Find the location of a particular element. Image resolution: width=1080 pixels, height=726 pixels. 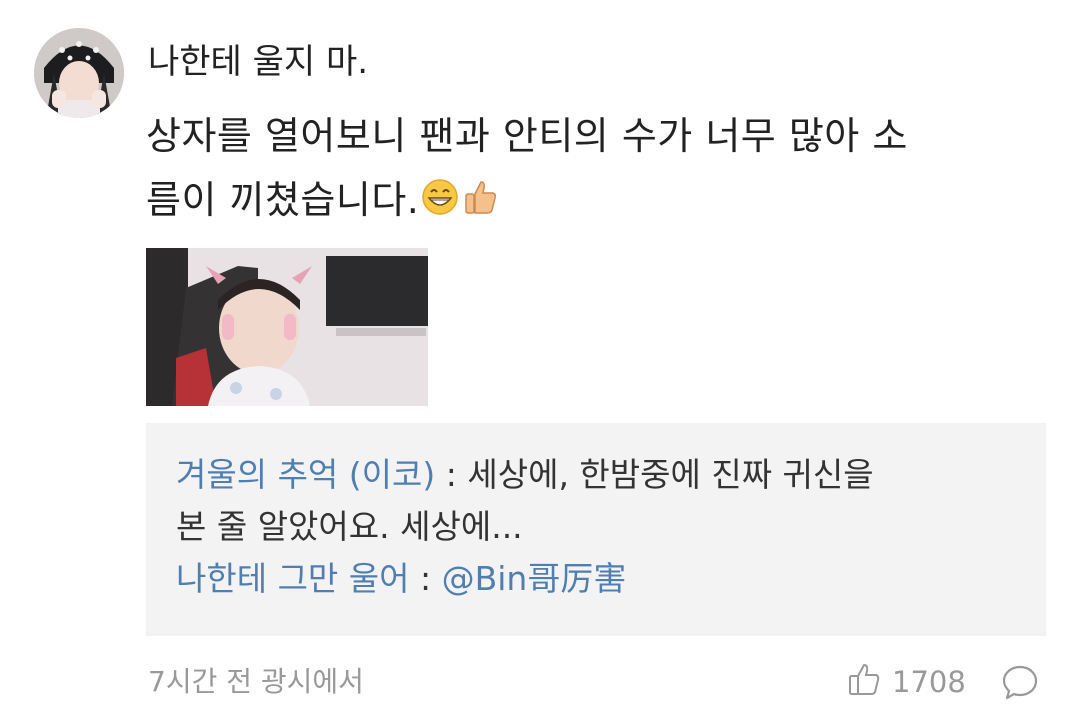

avatar-image is located at coordinates (79, 73).